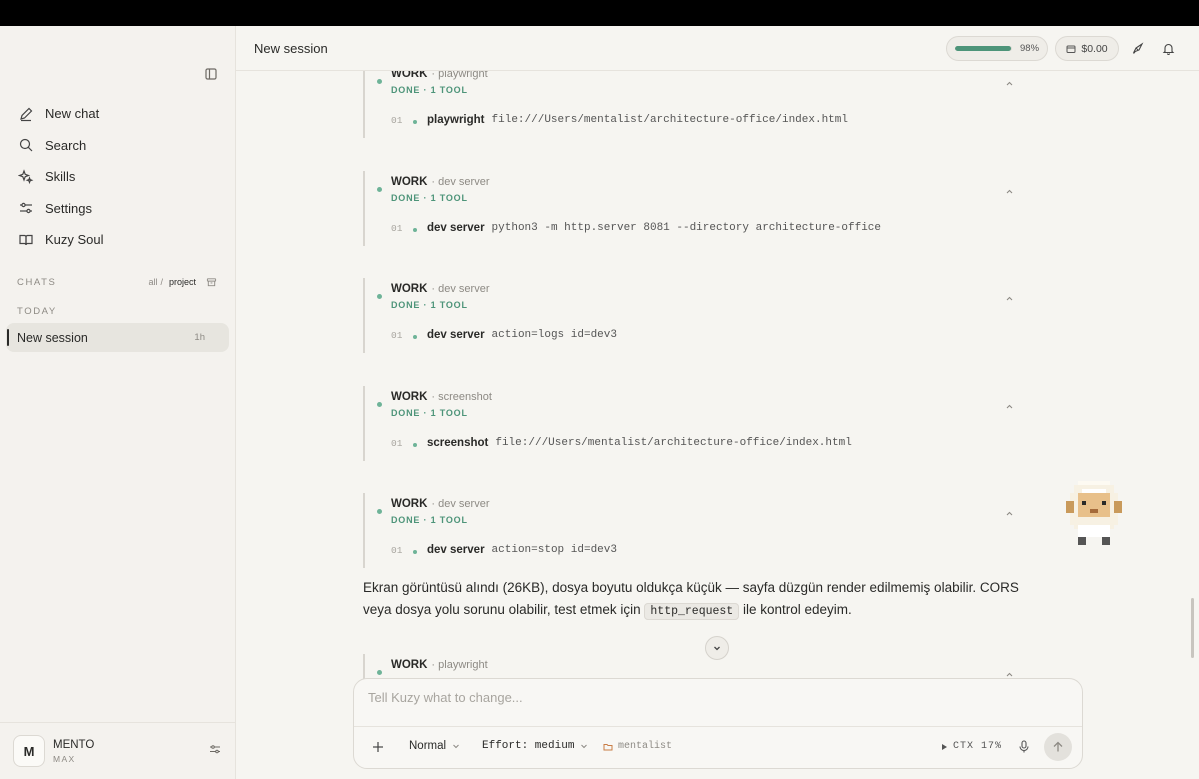 The width and height of the screenshot is (1199, 779). I want to click on sidebar-collapse-icon, so click(211, 74).